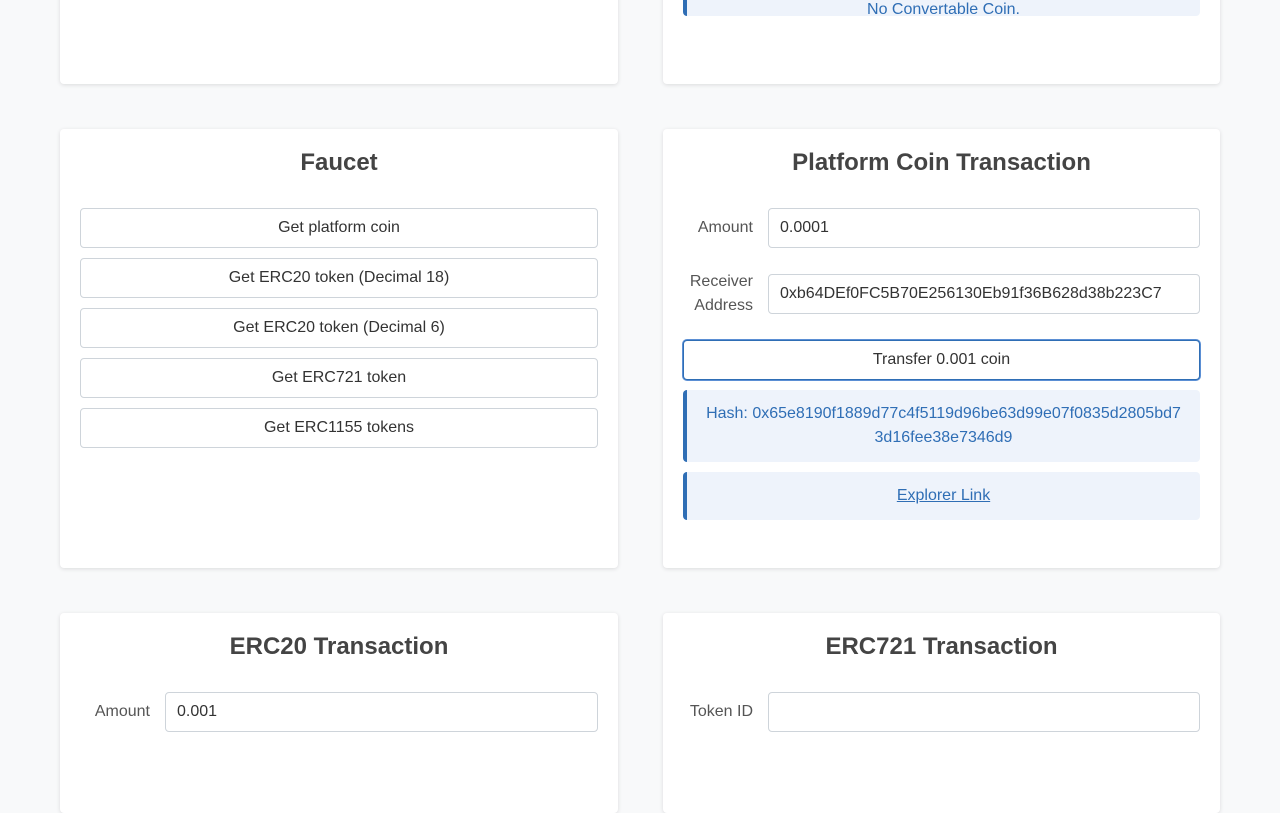 The width and height of the screenshot is (1280, 813). I want to click on erc20-tx-card: ERC20 Transaction Amount, so click(339, 713).